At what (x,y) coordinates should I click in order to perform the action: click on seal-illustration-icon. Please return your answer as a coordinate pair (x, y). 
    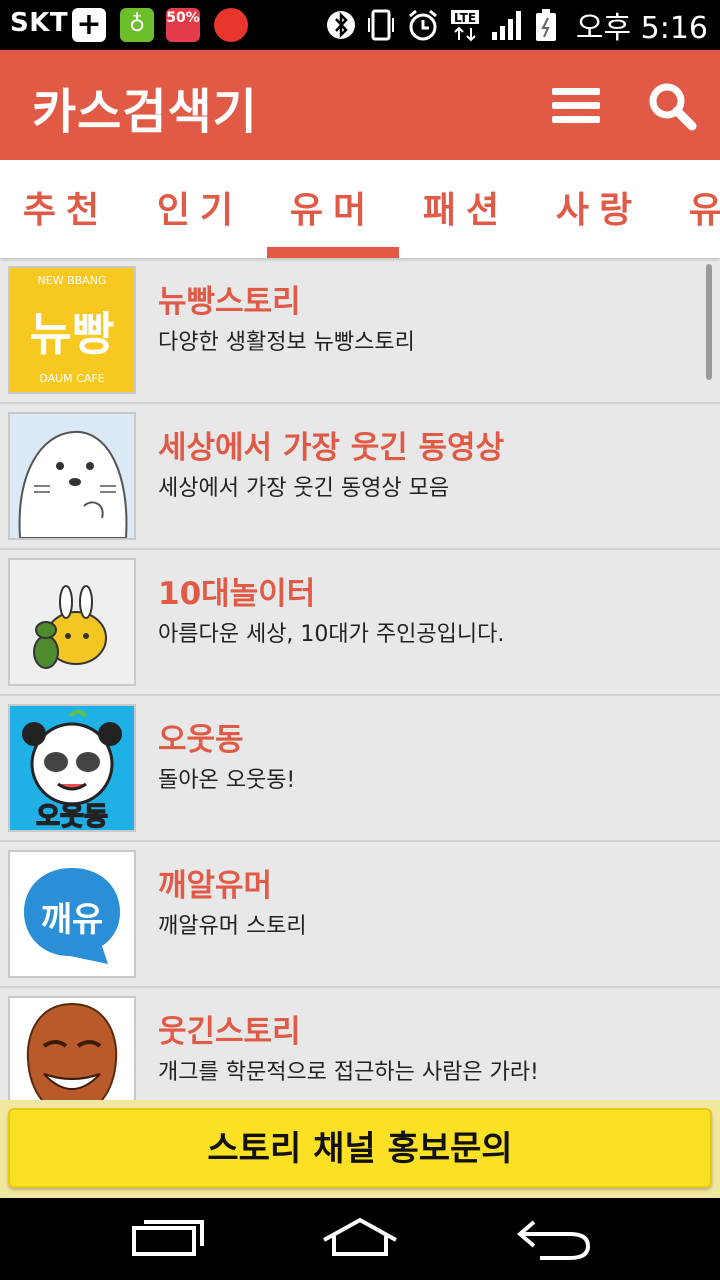
    Looking at the image, I should click on (73, 484).